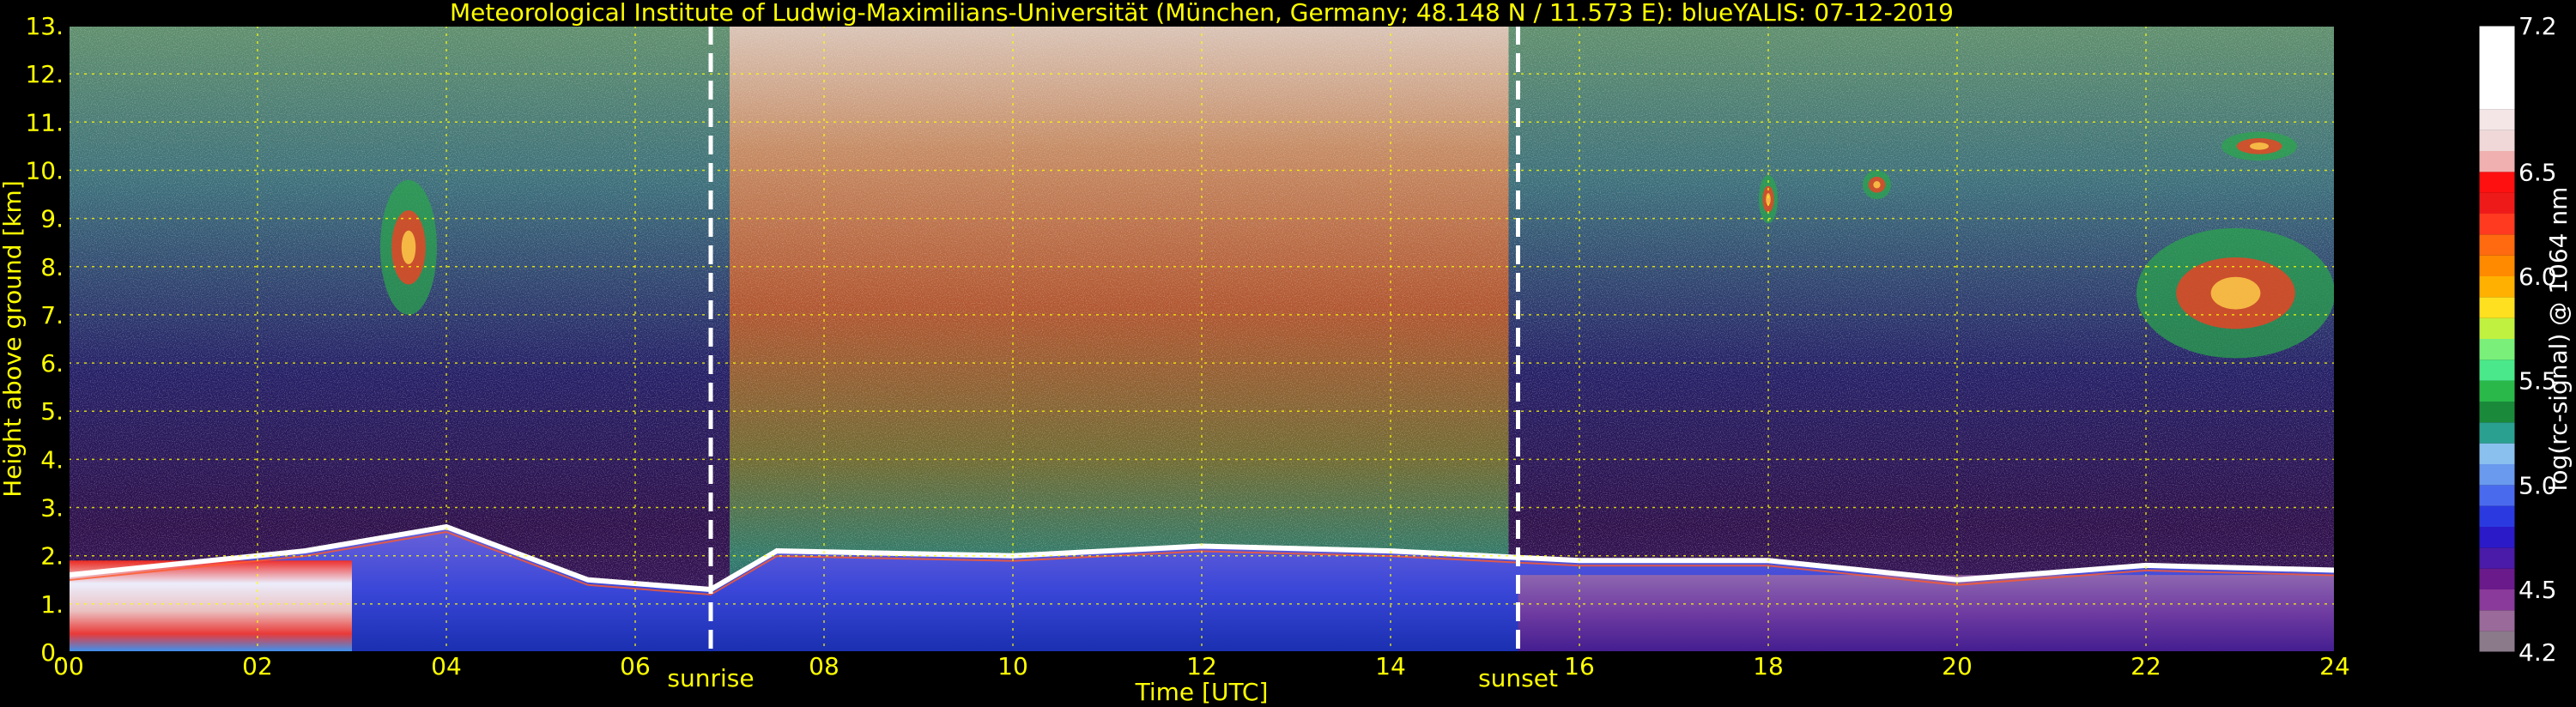 This screenshot has width=2576, height=707. I want to click on x-tick-label: 08, so click(824, 666).